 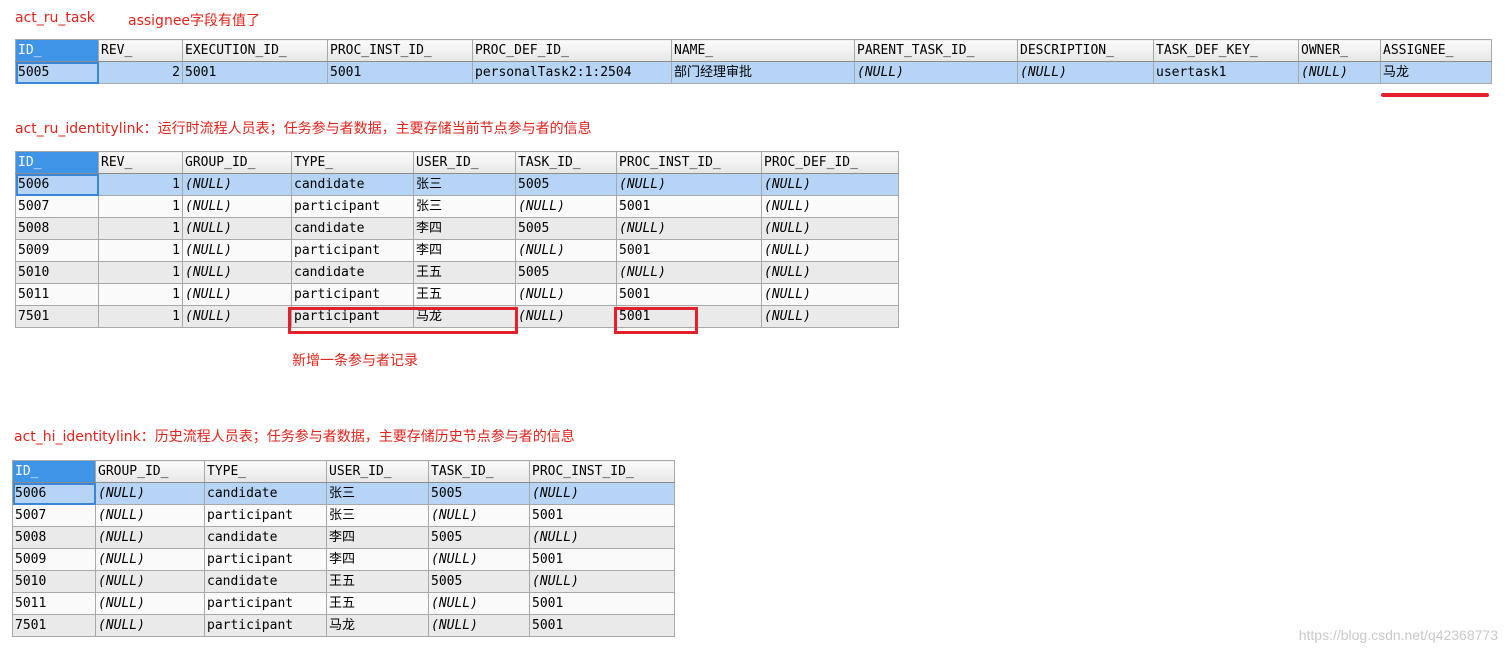 What do you see at coordinates (1436, 72) in the screenshot?
I see `cell-assignee: 马龙` at bounding box center [1436, 72].